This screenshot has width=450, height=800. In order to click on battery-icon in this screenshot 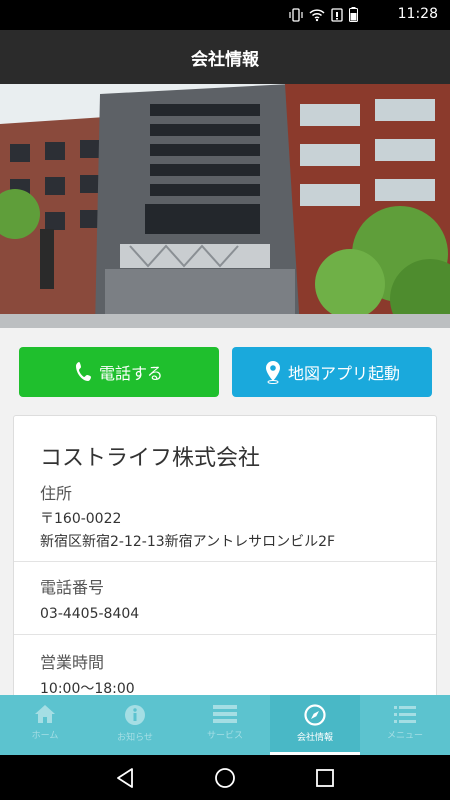, I will do `click(353, 14)`.